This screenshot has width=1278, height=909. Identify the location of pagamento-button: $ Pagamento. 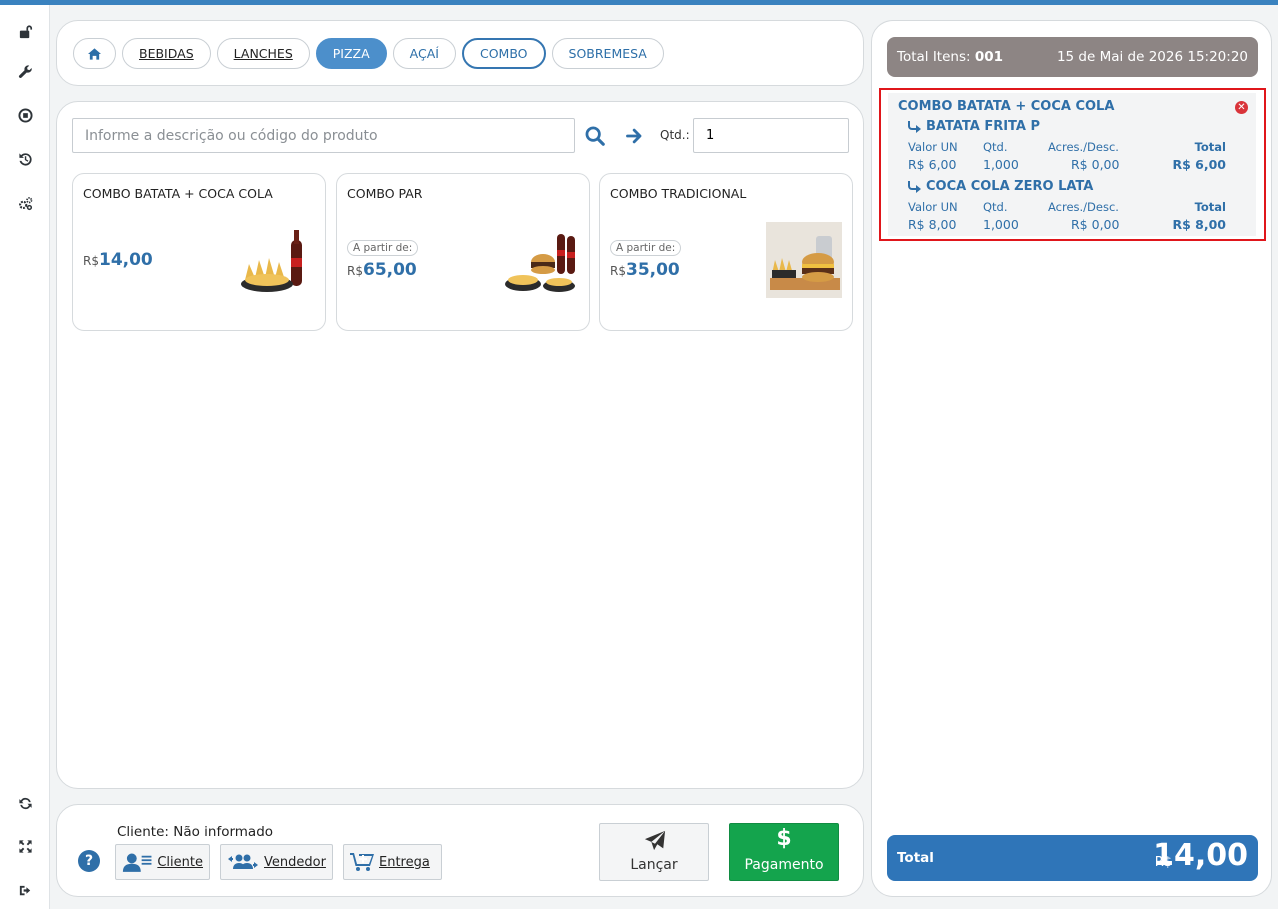
(784, 852).